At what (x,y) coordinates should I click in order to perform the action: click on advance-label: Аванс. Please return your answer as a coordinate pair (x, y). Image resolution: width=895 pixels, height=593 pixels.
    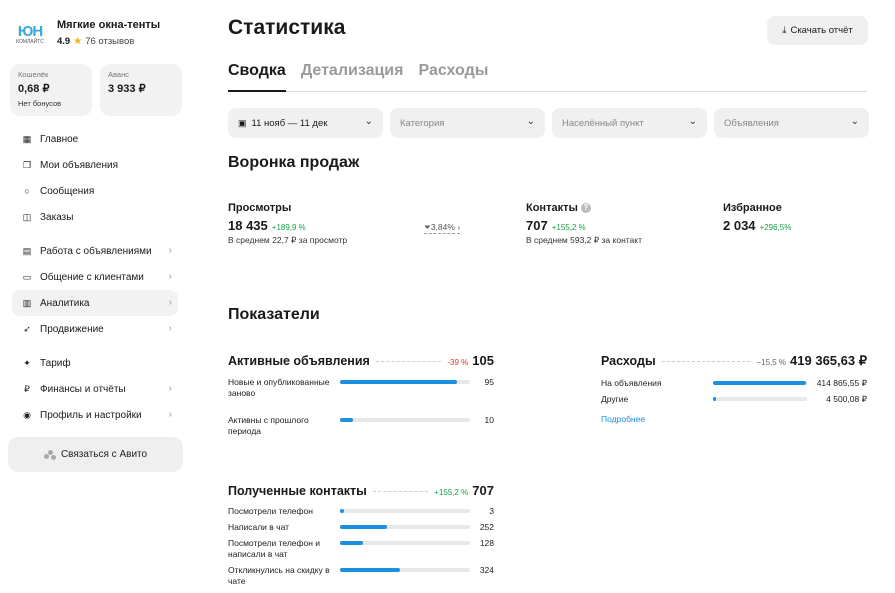
    Looking at the image, I should click on (118, 74).